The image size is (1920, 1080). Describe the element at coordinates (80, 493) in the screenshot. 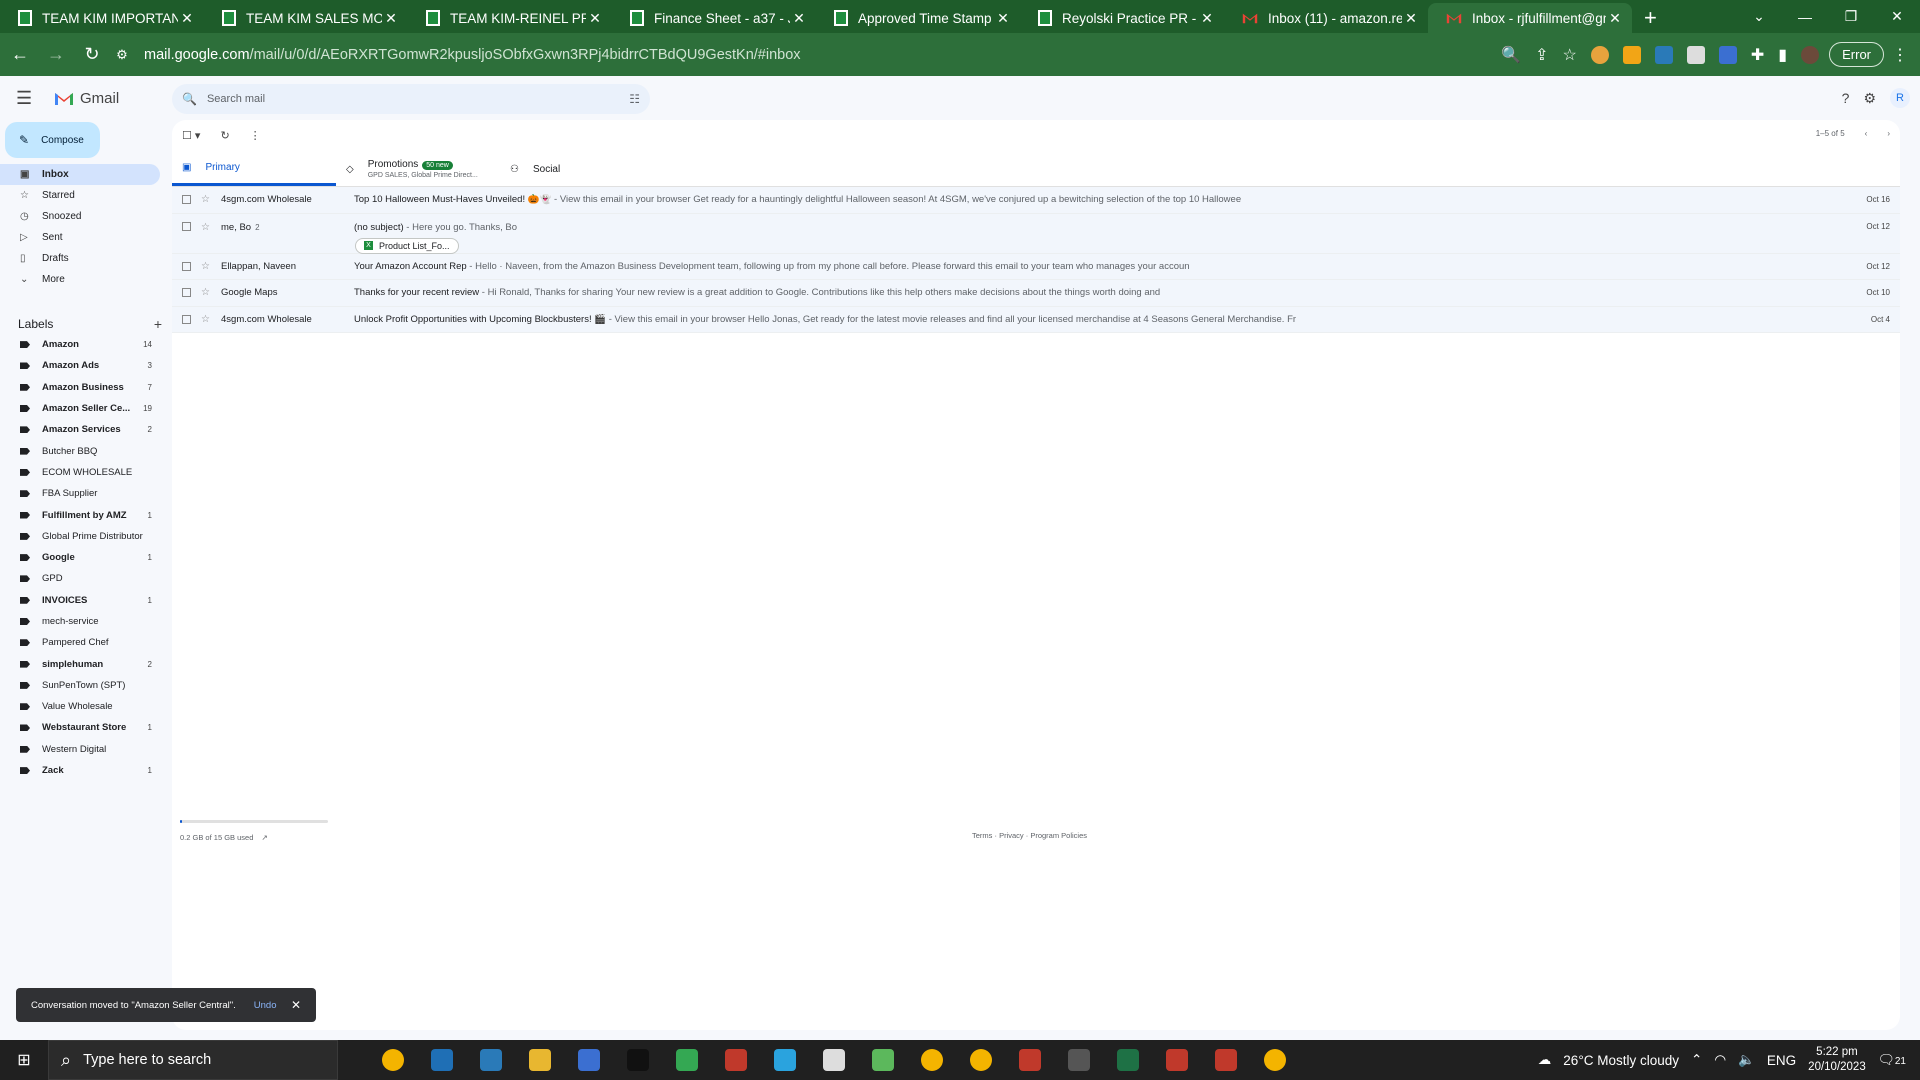

I see `label-item: FBA Supplier` at that location.